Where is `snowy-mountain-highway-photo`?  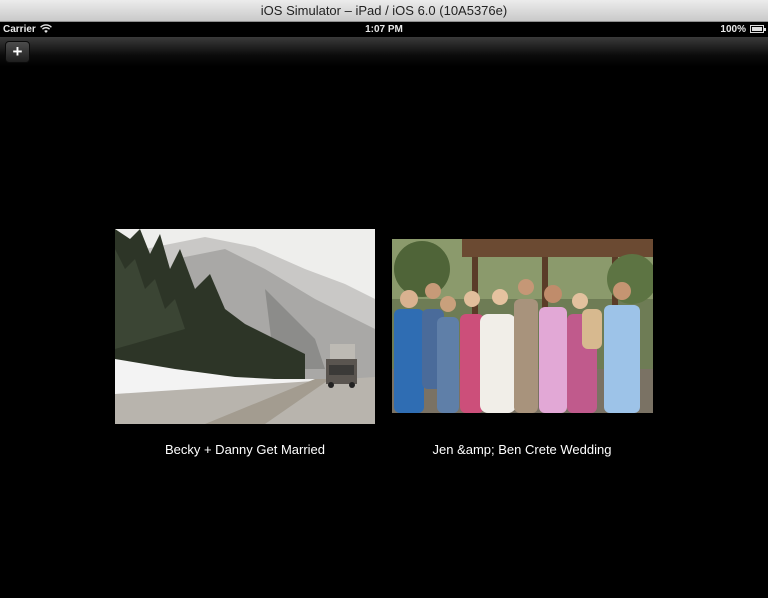 snowy-mountain-highway-photo is located at coordinates (245, 326).